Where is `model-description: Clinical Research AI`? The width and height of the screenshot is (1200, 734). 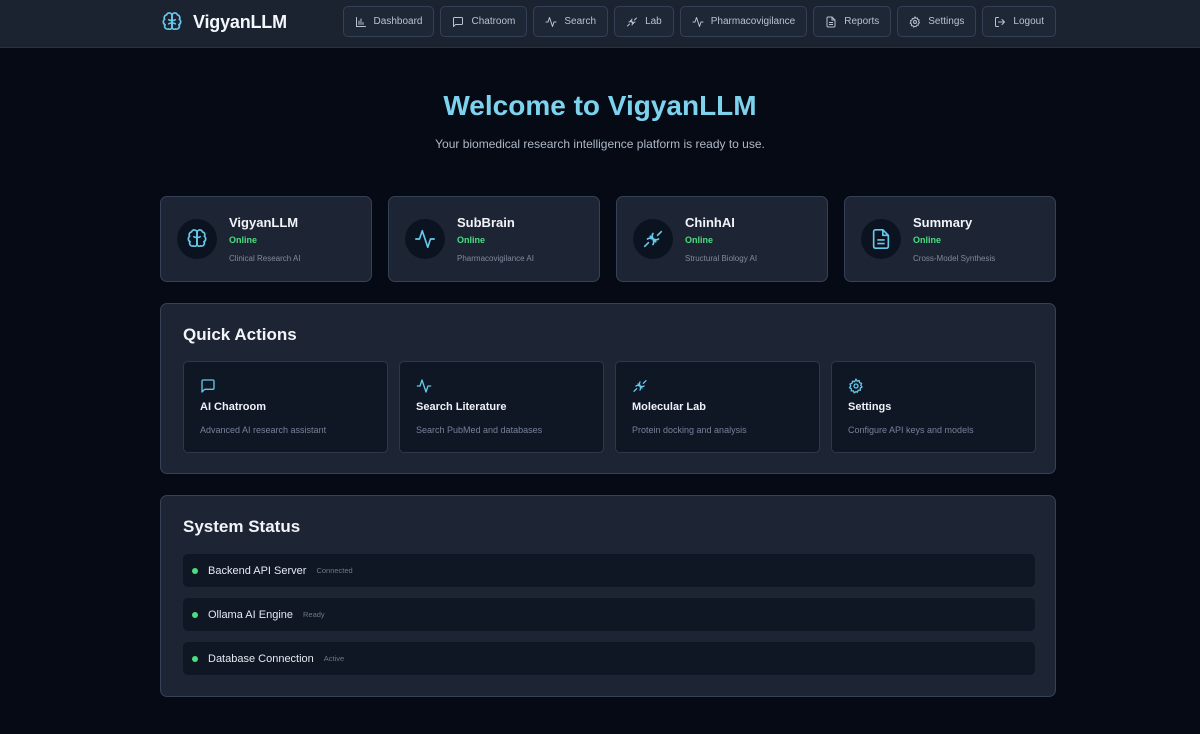
model-description: Clinical Research AI is located at coordinates (265, 258).